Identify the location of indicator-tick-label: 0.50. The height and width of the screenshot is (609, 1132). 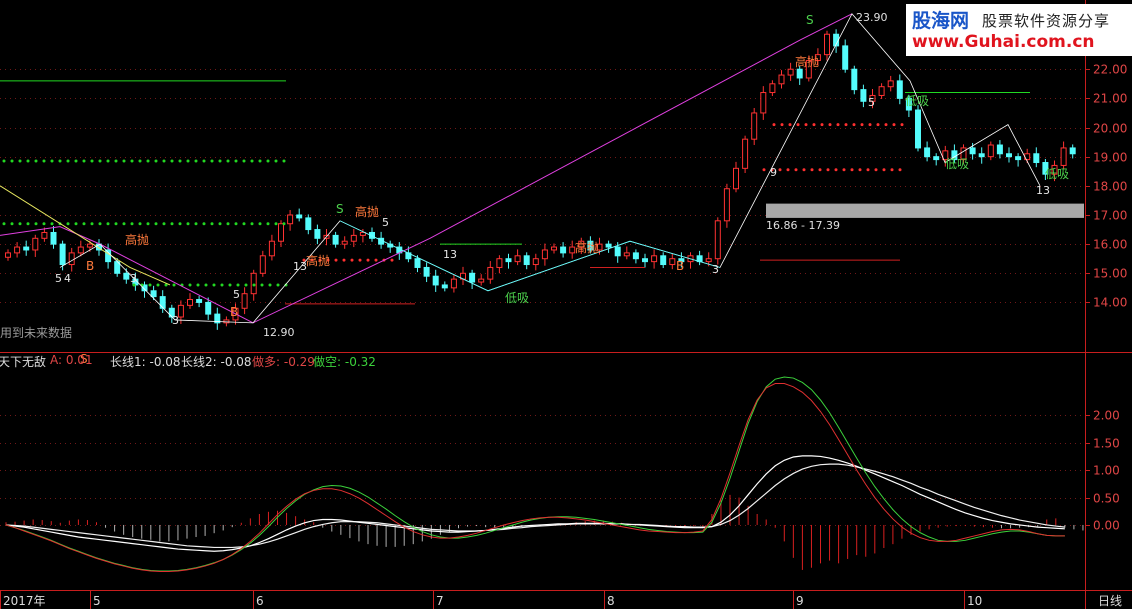
(1106, 499).